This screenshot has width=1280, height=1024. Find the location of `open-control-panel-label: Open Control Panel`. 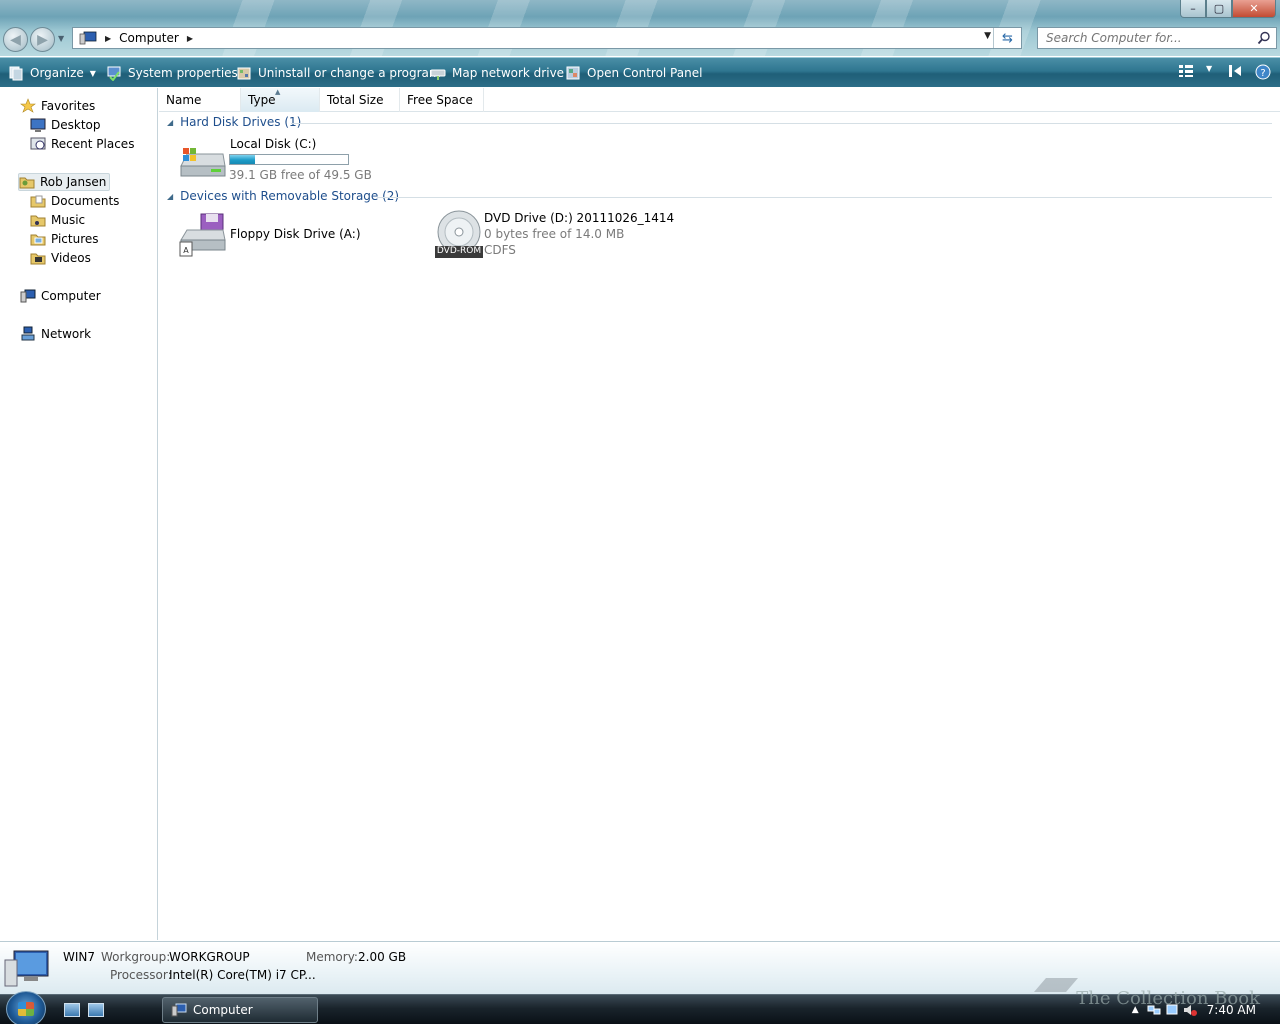

open-control-panel-label: Open Control Panel is located at coordinates (645, 73).